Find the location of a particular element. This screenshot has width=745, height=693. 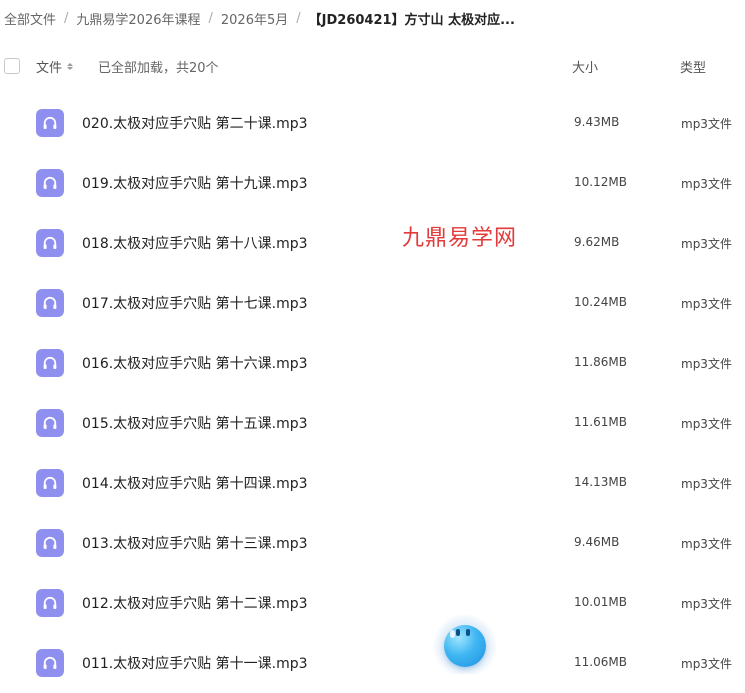

column-header-size: 大小 is located at coordinates (585, 66).